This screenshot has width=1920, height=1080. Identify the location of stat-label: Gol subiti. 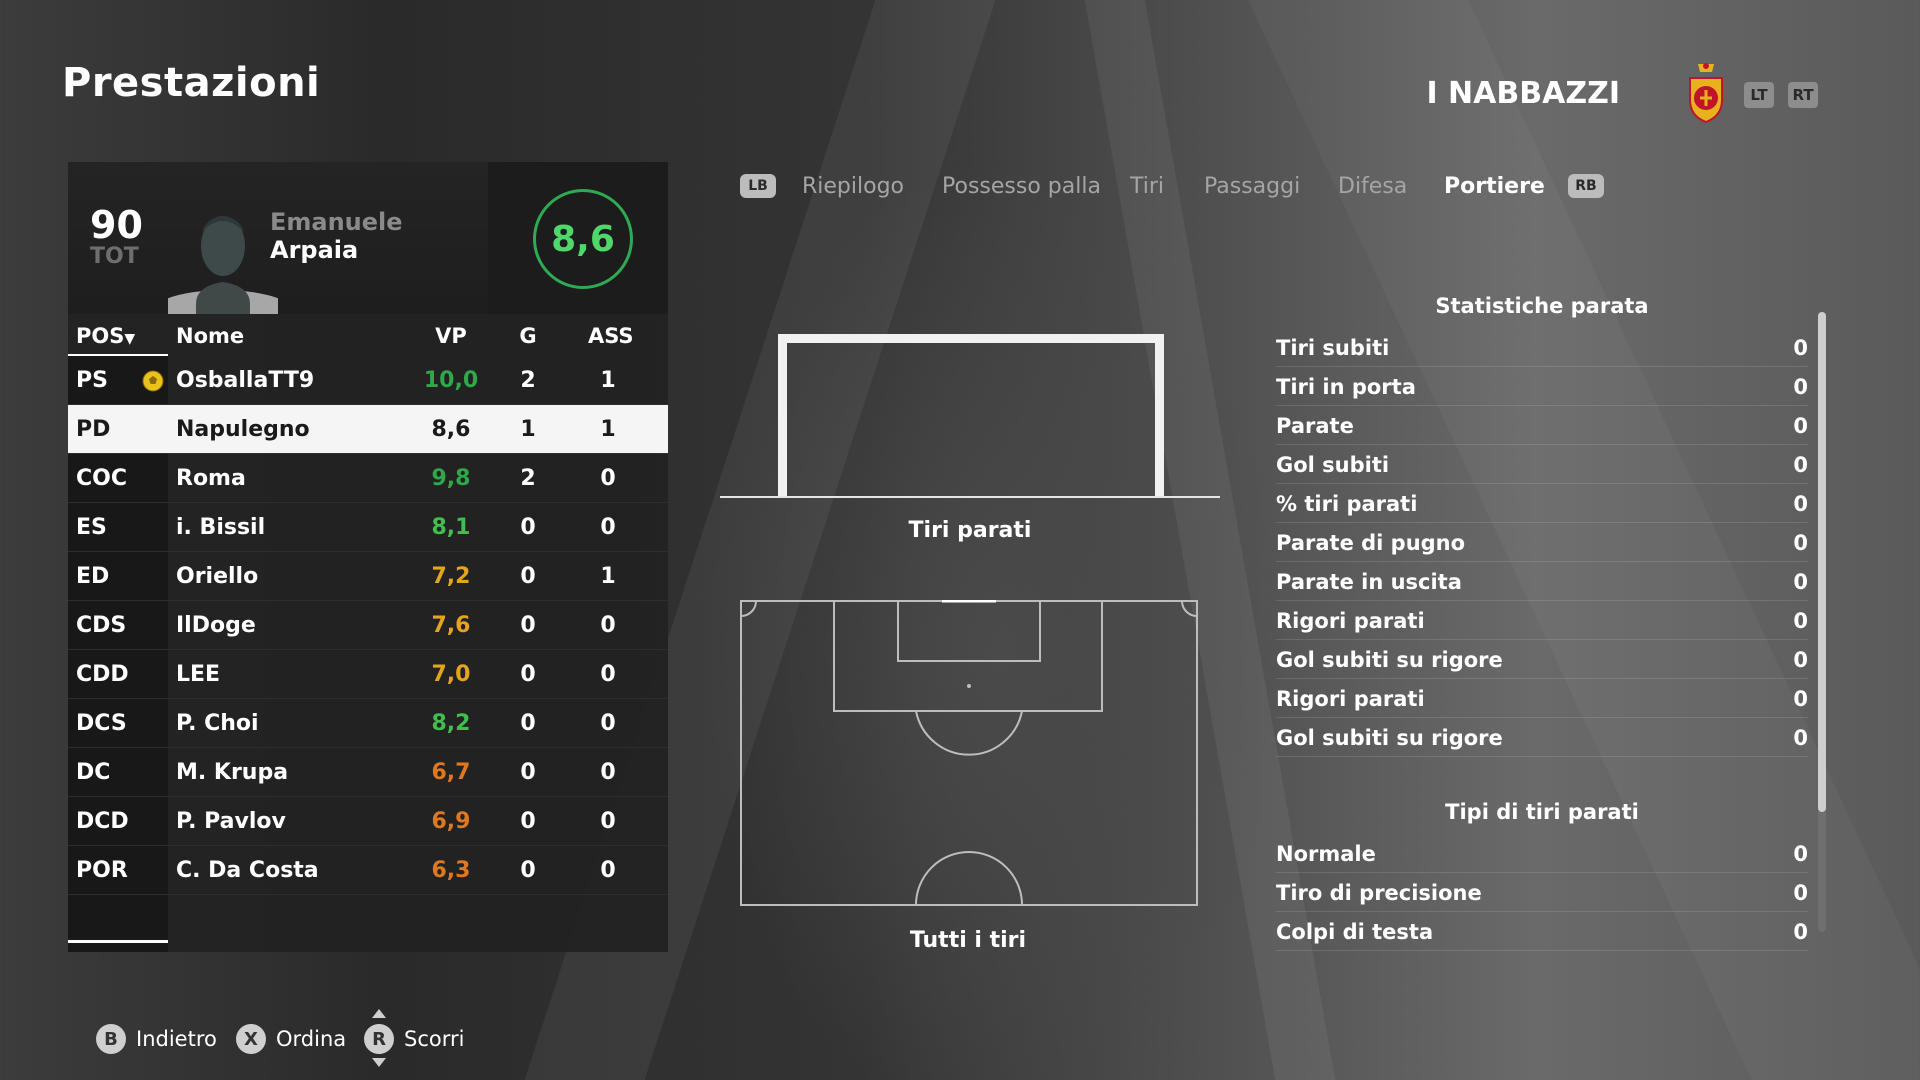
(1333, 465).